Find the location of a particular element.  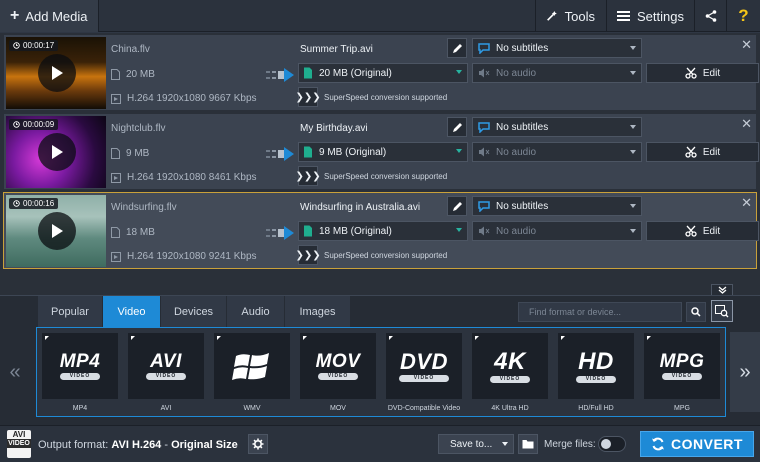

device-search-icon is located at coordinates (722, 310).